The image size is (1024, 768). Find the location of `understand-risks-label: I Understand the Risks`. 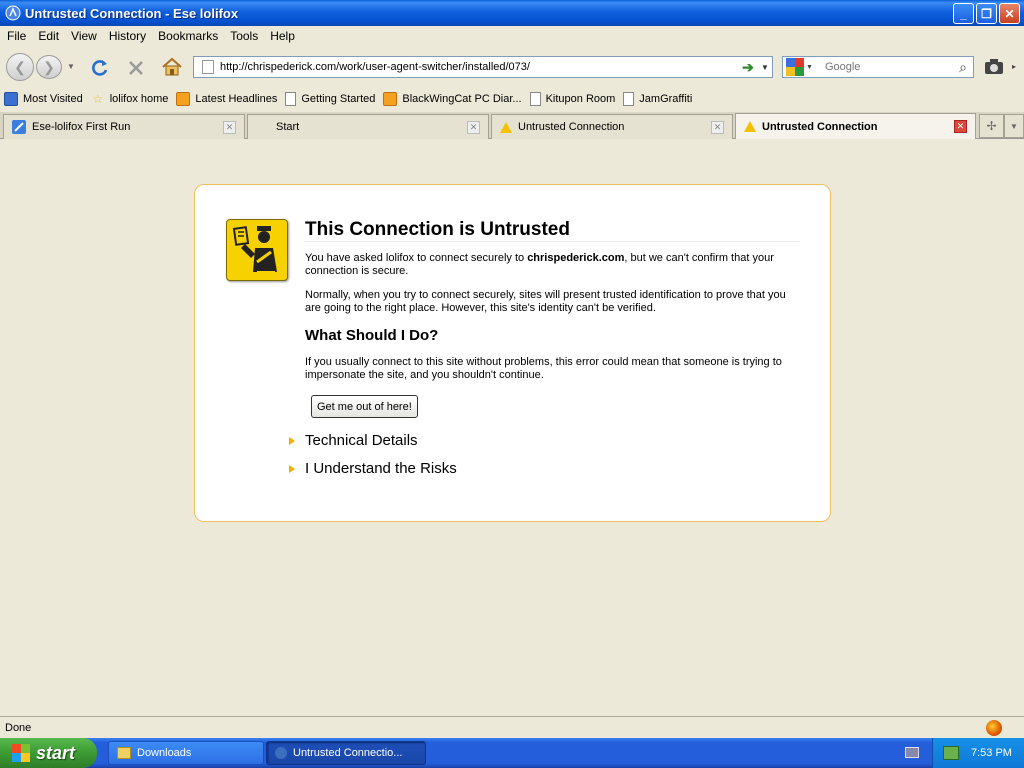

understand-risks-label: I Understand the Risks is located at coordinates (381, 468).